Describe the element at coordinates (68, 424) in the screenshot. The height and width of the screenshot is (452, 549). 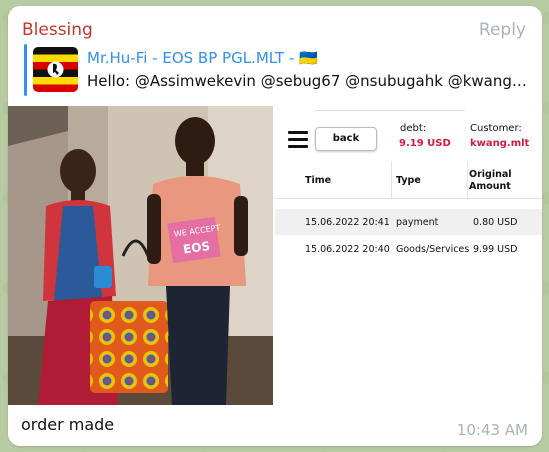
I see `message-caption: order made` at that location.